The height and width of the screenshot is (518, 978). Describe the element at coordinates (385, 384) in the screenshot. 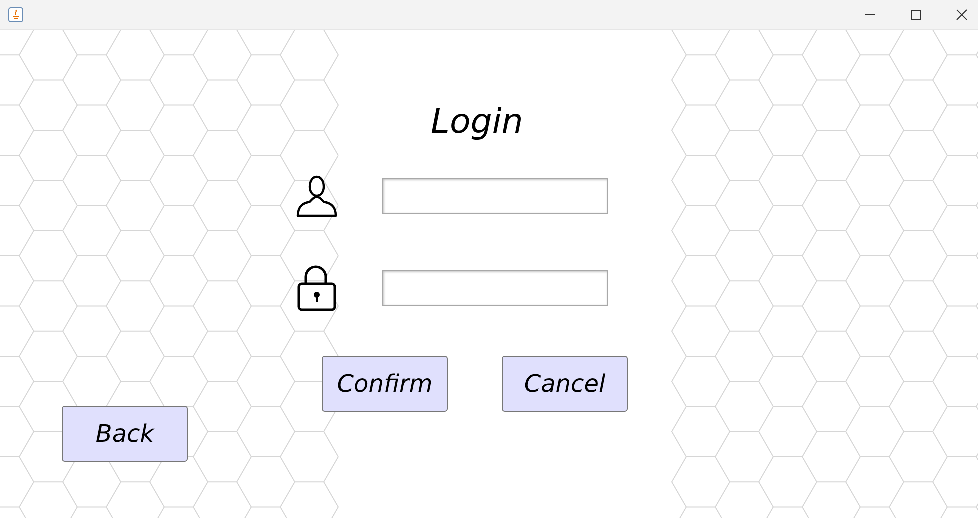

I see `confirm-button: Confirm` at that location.